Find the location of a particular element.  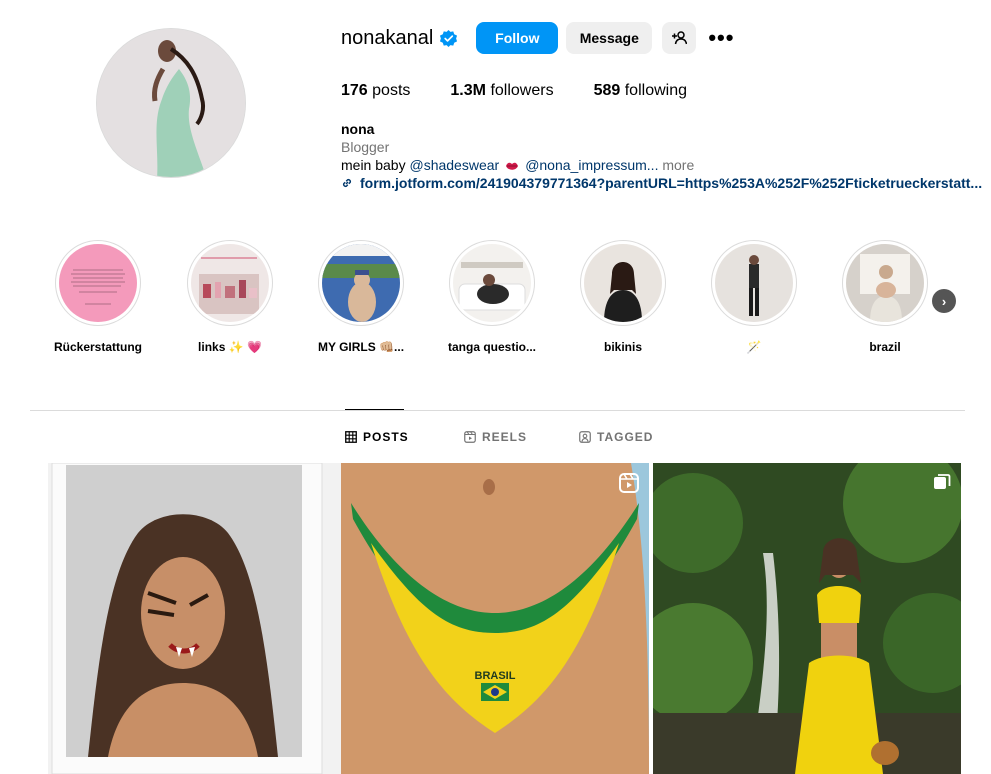

highlight-label: links ✨ 💗 is located at coordinates (230, 347).